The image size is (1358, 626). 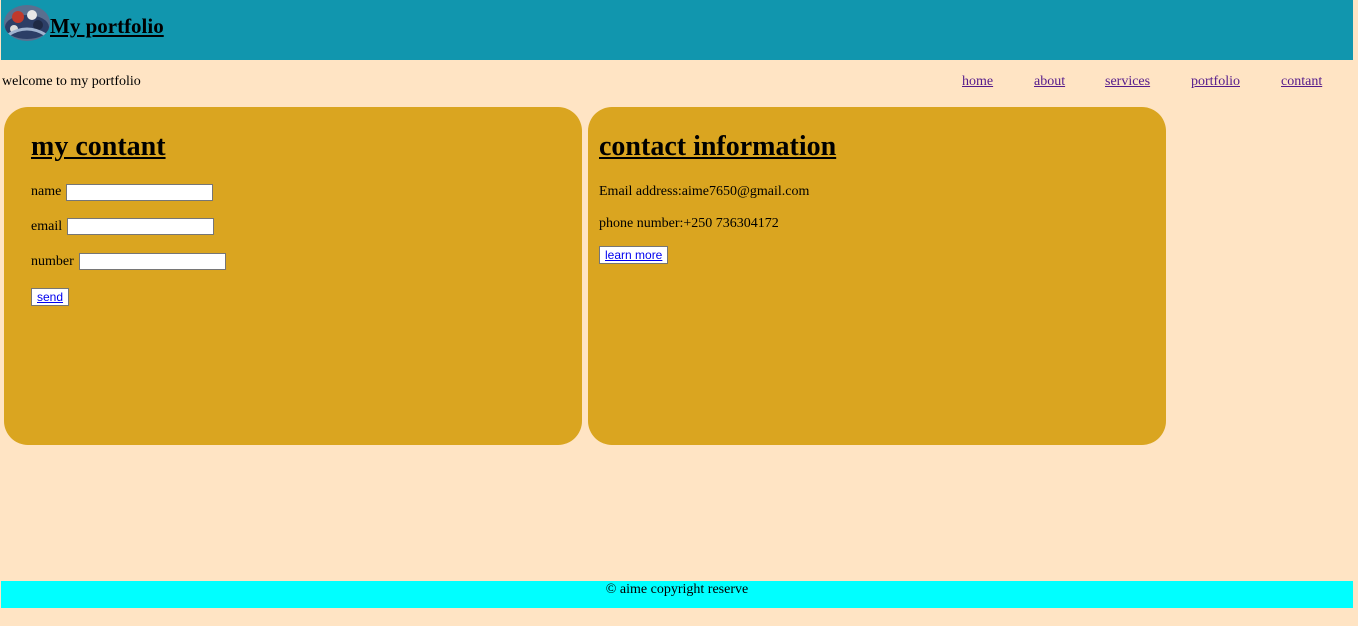 What do you see at coordinates (634, 255) in the screenshot?
I see `learn-more-button: learn more` at bounding box center [634, 255].